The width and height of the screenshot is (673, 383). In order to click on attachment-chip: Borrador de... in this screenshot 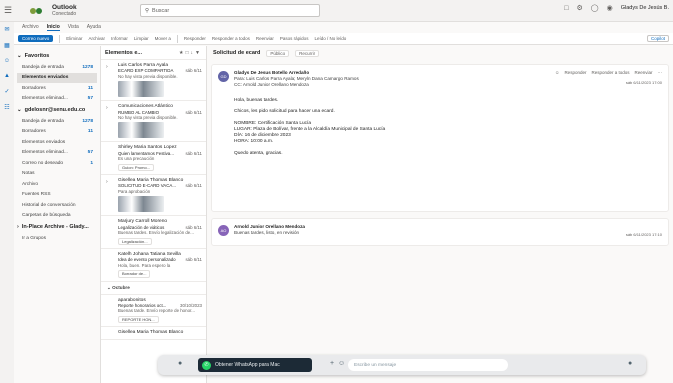, I will do `click(134, 274)`.